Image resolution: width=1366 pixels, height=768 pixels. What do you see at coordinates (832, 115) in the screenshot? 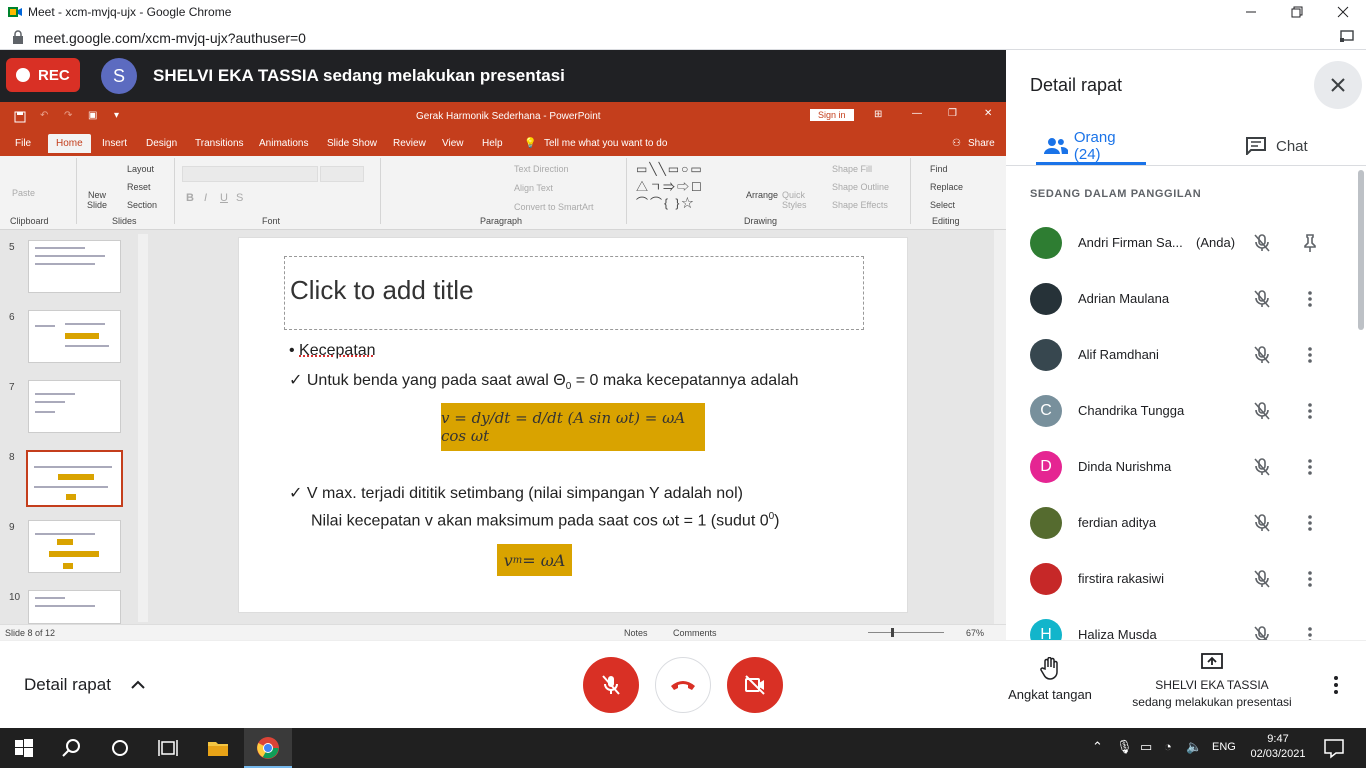
I see `sign-in-button: Sign in` at bounding box center [832, 115].